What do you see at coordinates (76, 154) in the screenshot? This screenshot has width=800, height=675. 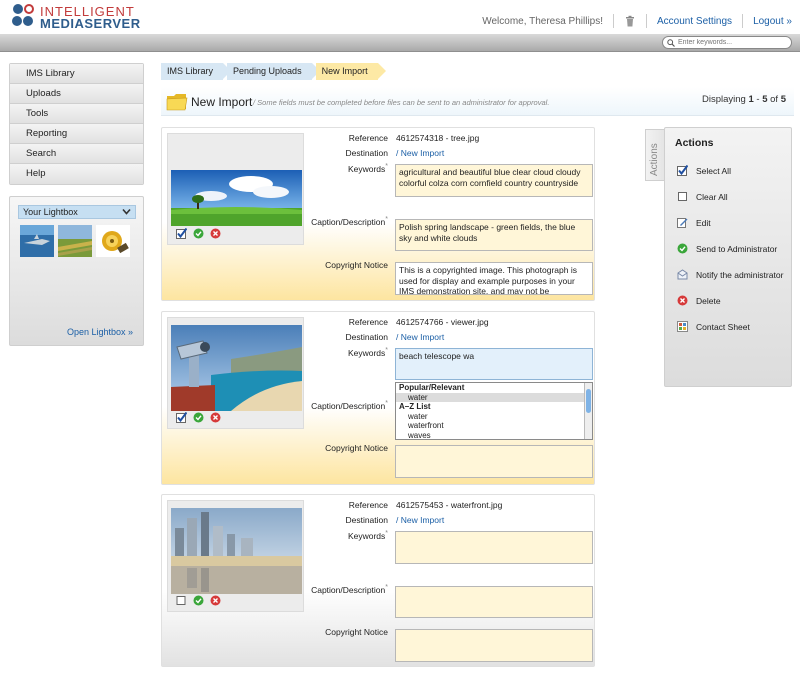 I see `sidebar-item-search: Search` at bounding box center [76, 154].